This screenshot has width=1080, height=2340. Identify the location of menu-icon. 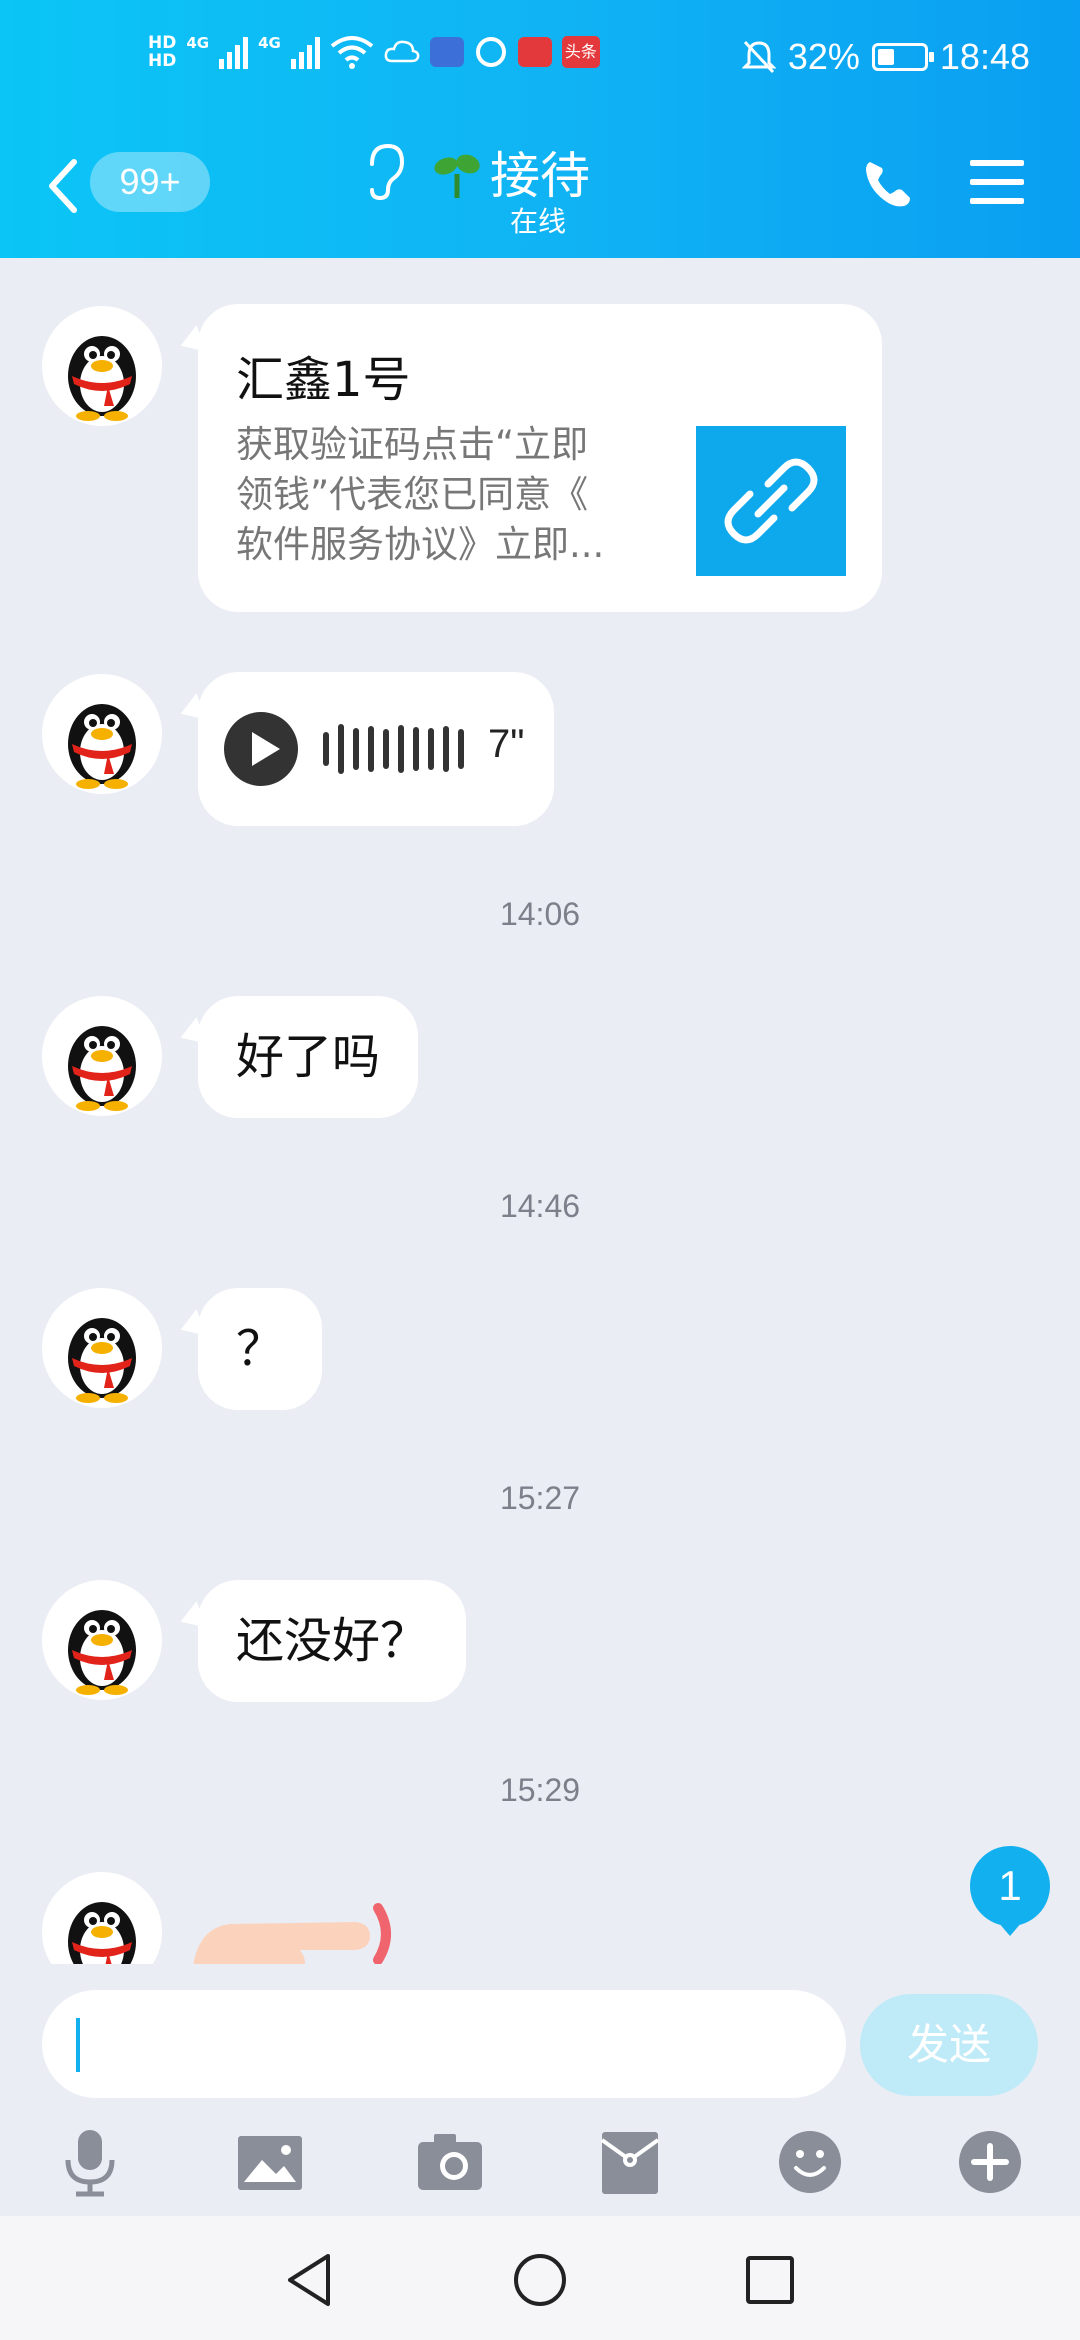
(997, 182).